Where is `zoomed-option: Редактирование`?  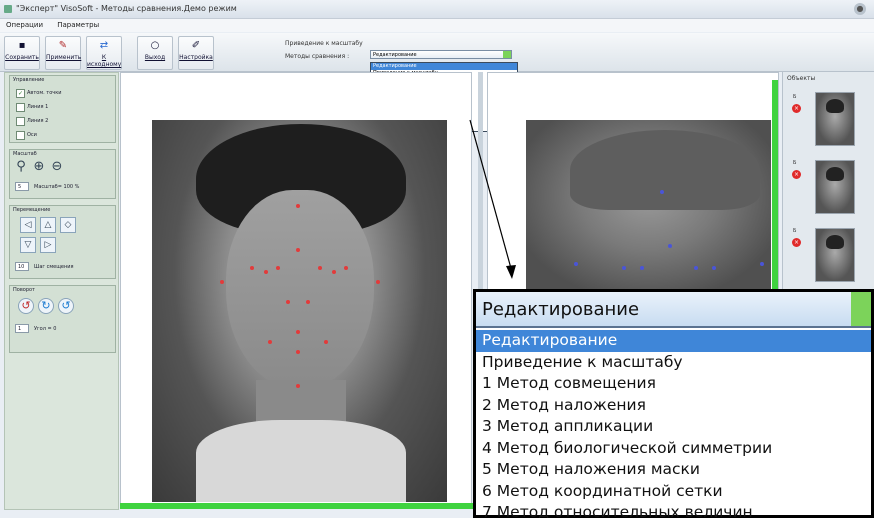
zoomed-option: Редактирование is located at coordinates (673, 341).